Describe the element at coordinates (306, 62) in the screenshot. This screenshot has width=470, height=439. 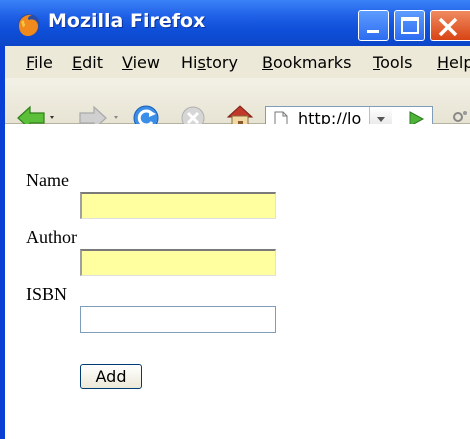
I see `menu-bookmarks: Bookmarks` at that location.